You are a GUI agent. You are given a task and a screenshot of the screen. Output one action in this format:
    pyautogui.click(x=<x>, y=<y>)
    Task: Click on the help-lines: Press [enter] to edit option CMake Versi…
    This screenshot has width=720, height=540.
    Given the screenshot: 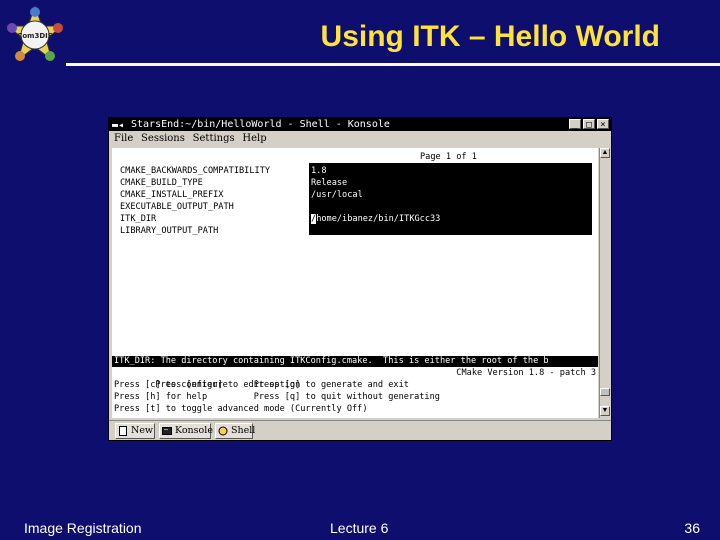 What is the action you would take?
    pyautogui.click(x=355, y=391)
    